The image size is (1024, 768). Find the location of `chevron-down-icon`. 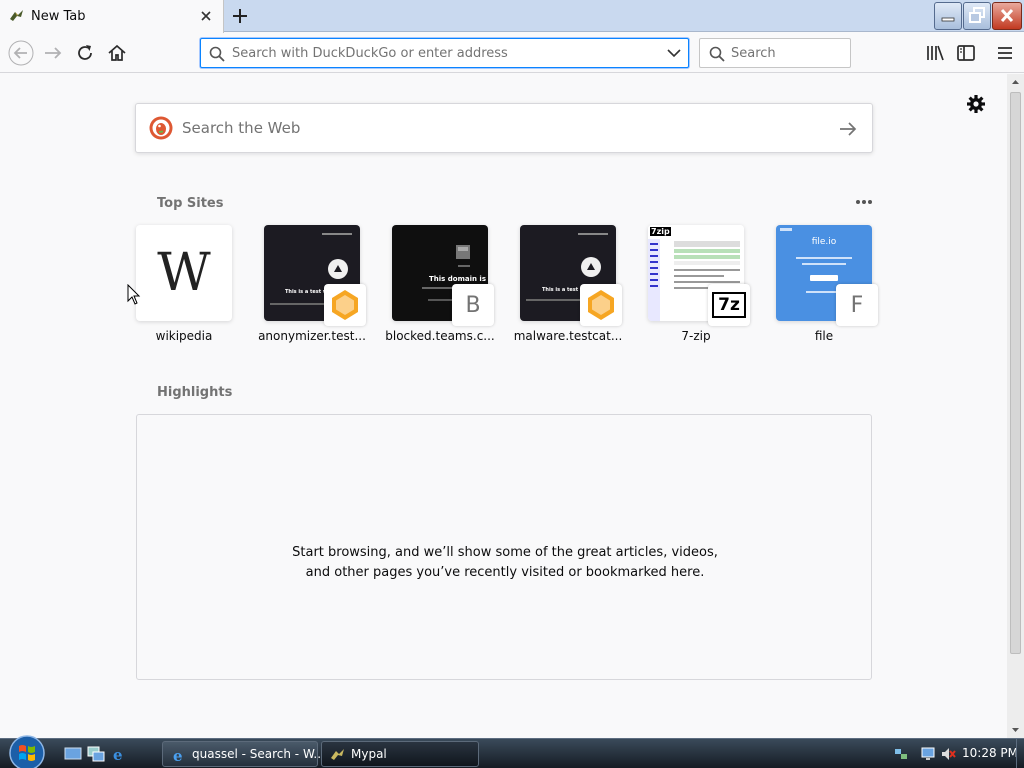

chevron-down-icon is located at coordinates (674, 53).